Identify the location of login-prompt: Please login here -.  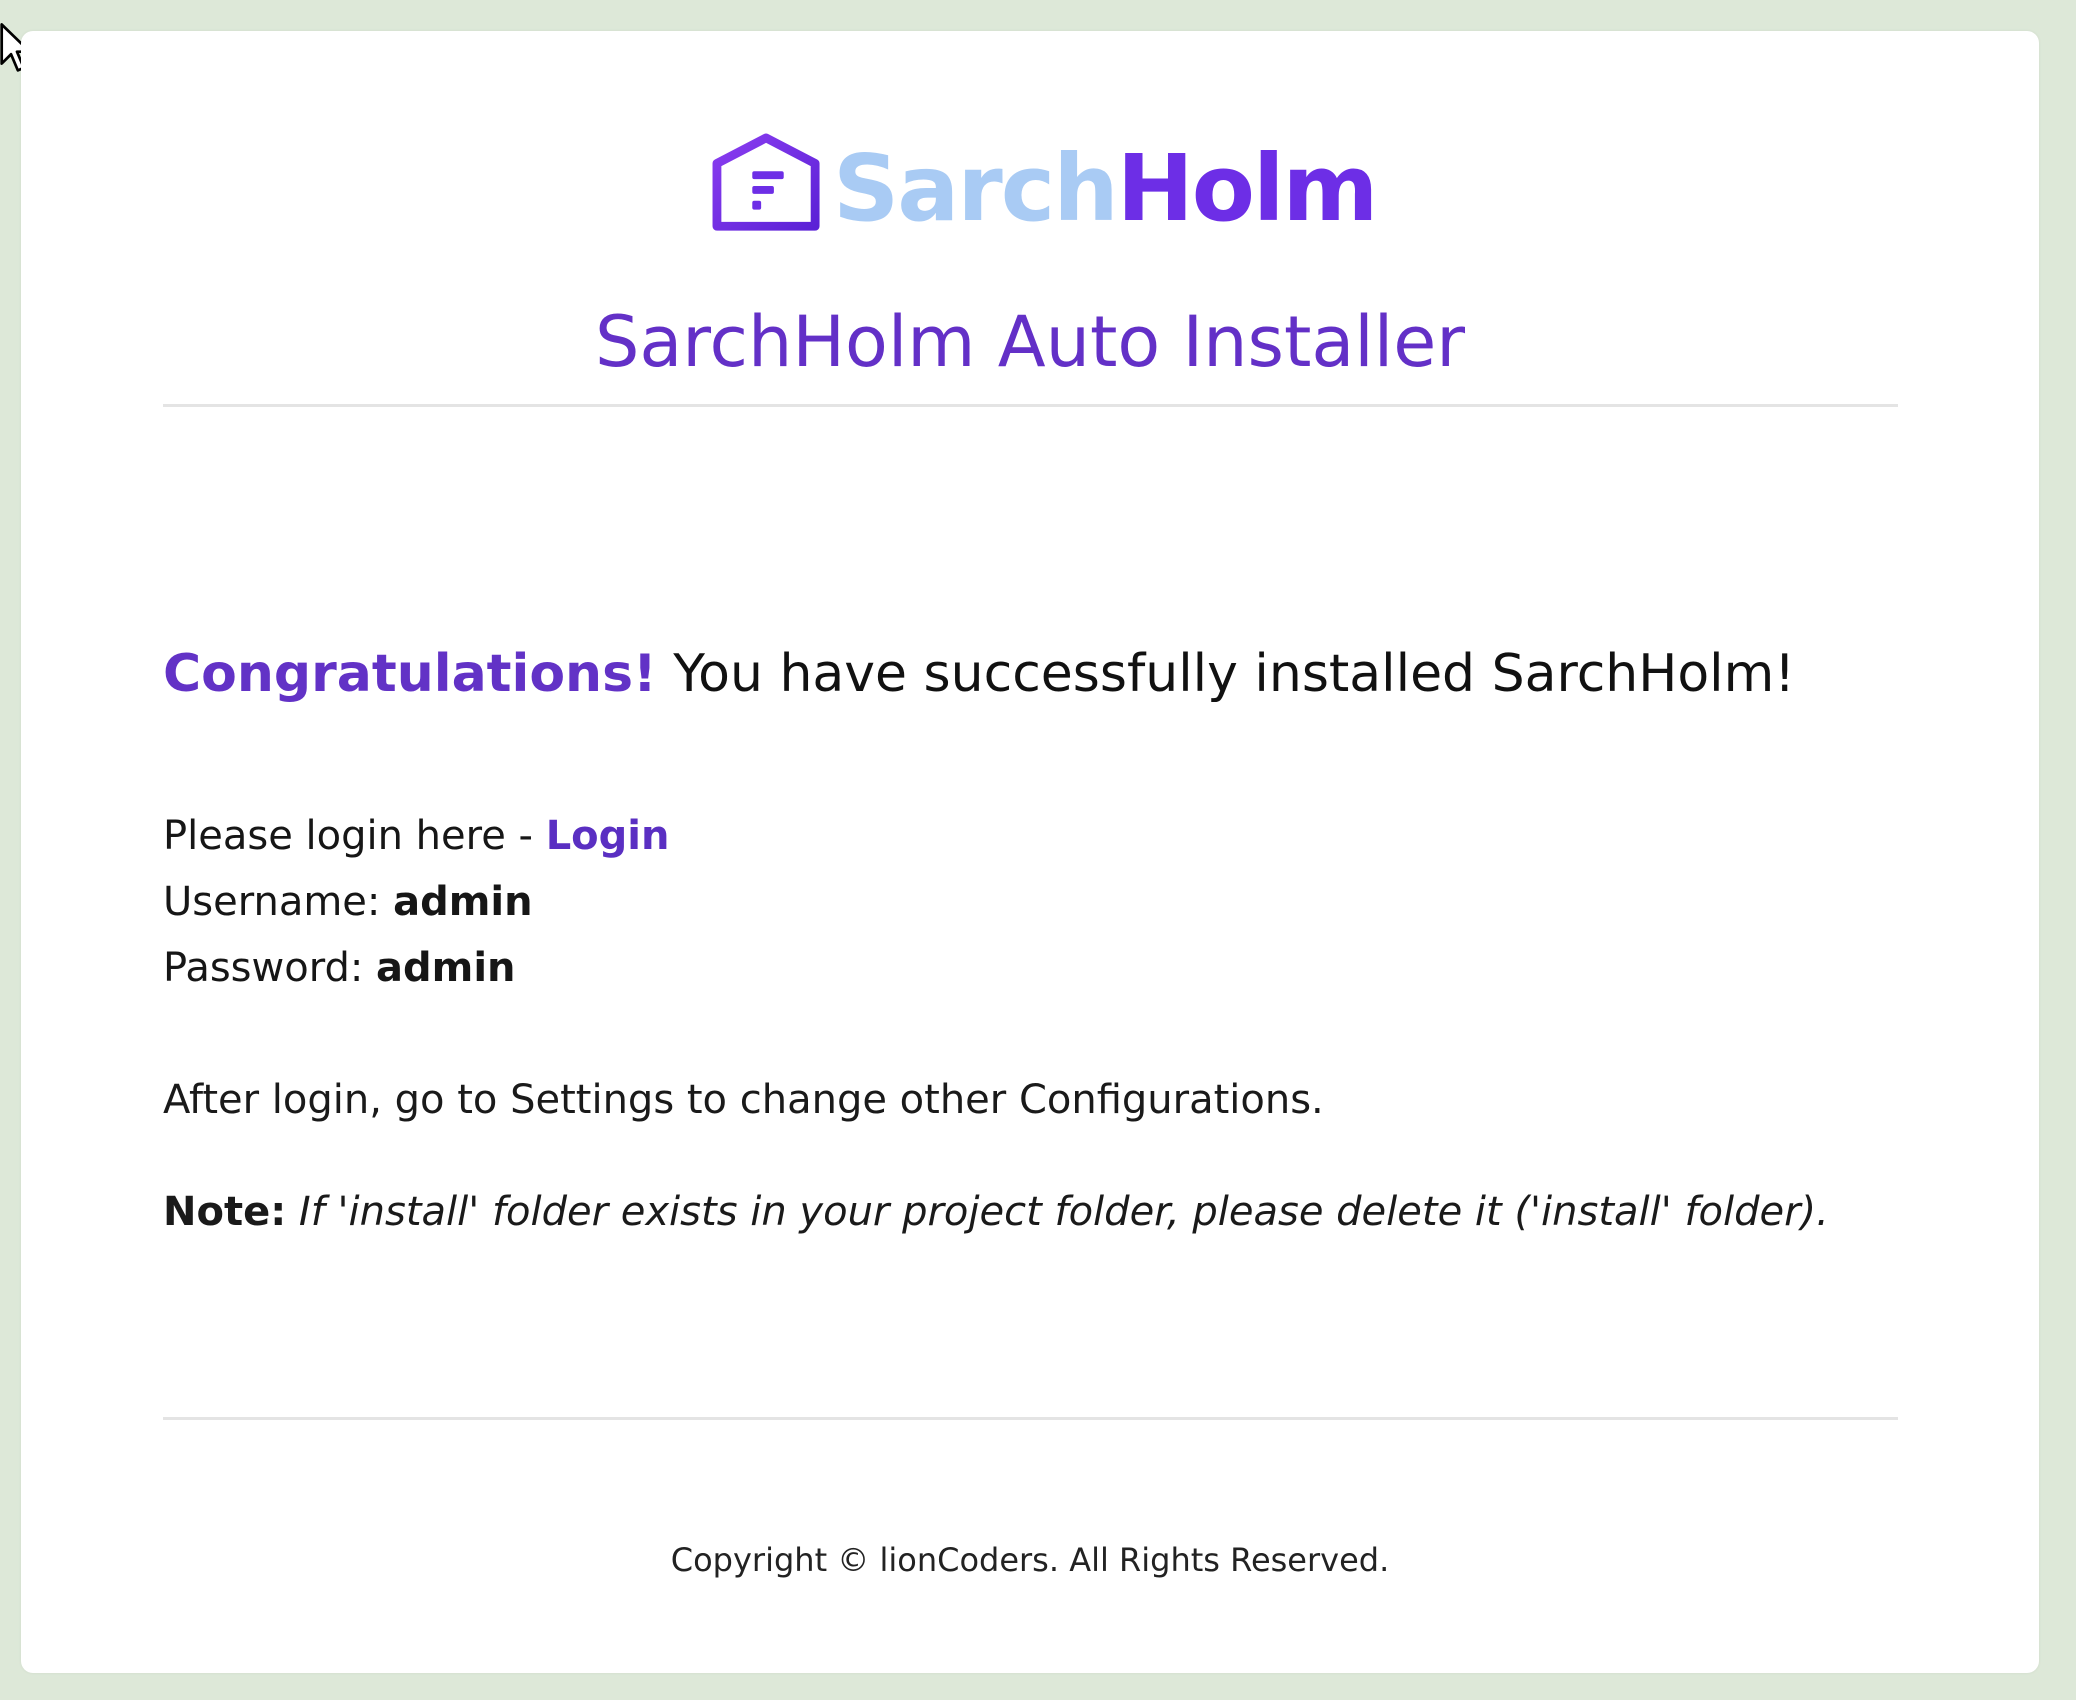
(354, 835).